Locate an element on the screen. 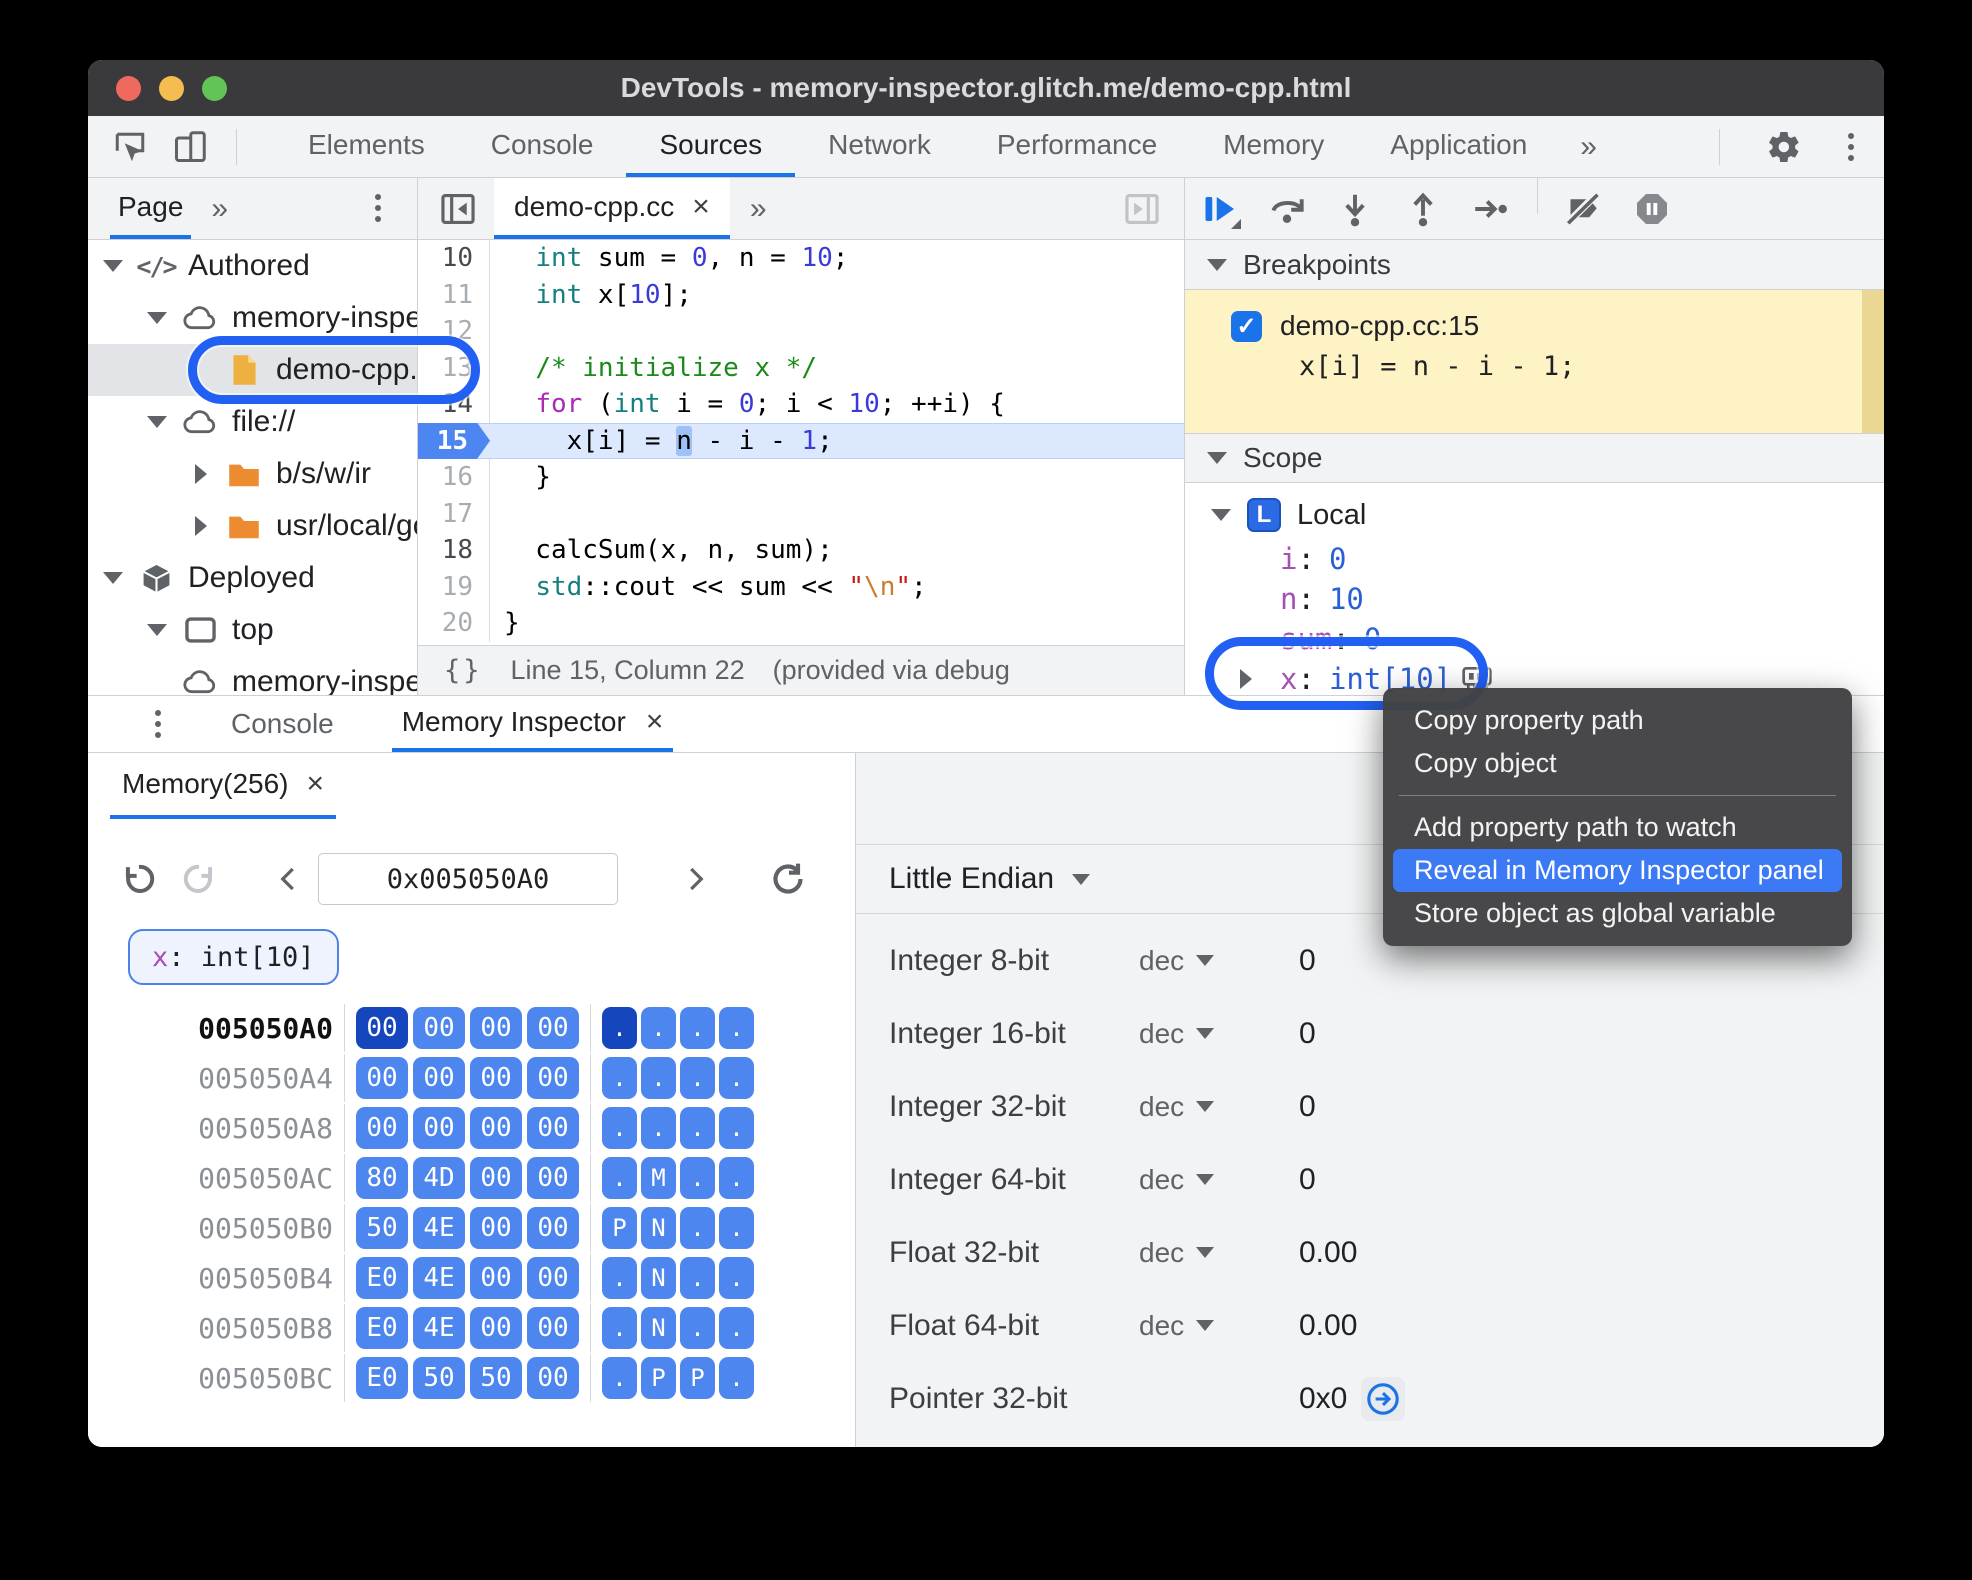  tab-elements: Elements is located at coordinates (366, 146).